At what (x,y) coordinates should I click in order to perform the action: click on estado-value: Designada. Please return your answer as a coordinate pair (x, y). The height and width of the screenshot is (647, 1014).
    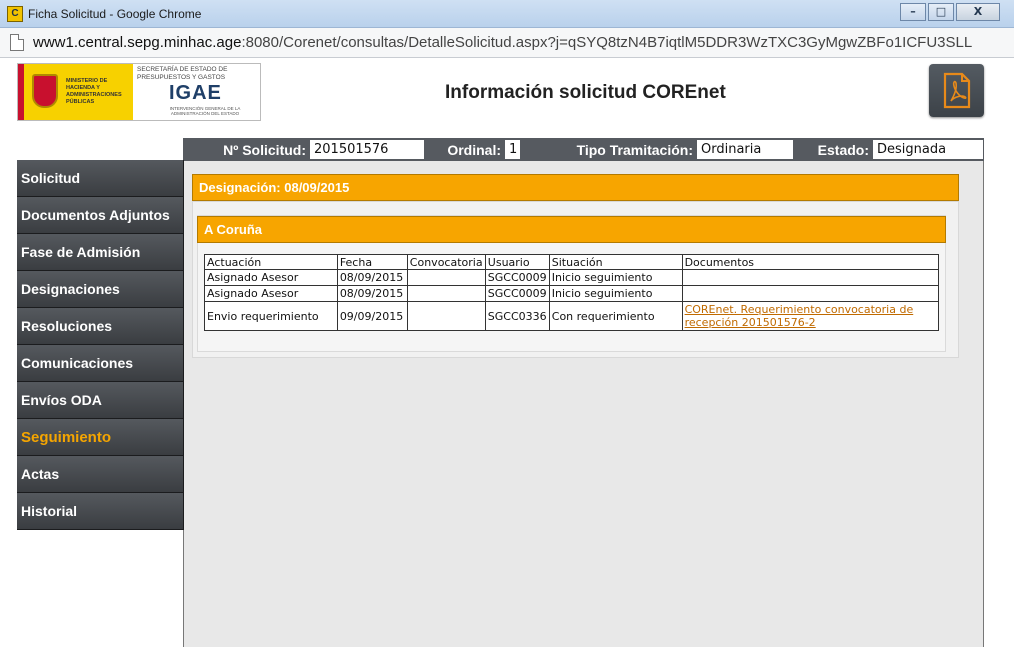
    Looking at the image, I should click on (928, 149).